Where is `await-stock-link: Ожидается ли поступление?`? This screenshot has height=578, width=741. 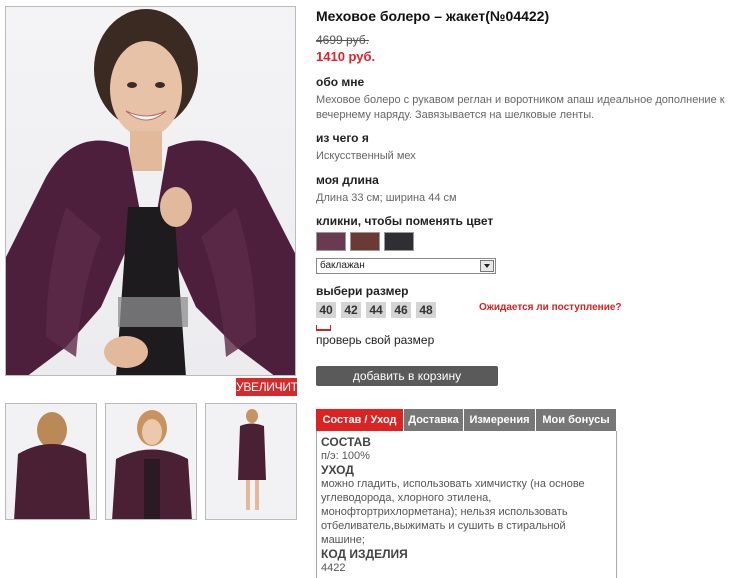 await-stock-link: Ожидается ли поступление? is located at coordinates (550, 307).